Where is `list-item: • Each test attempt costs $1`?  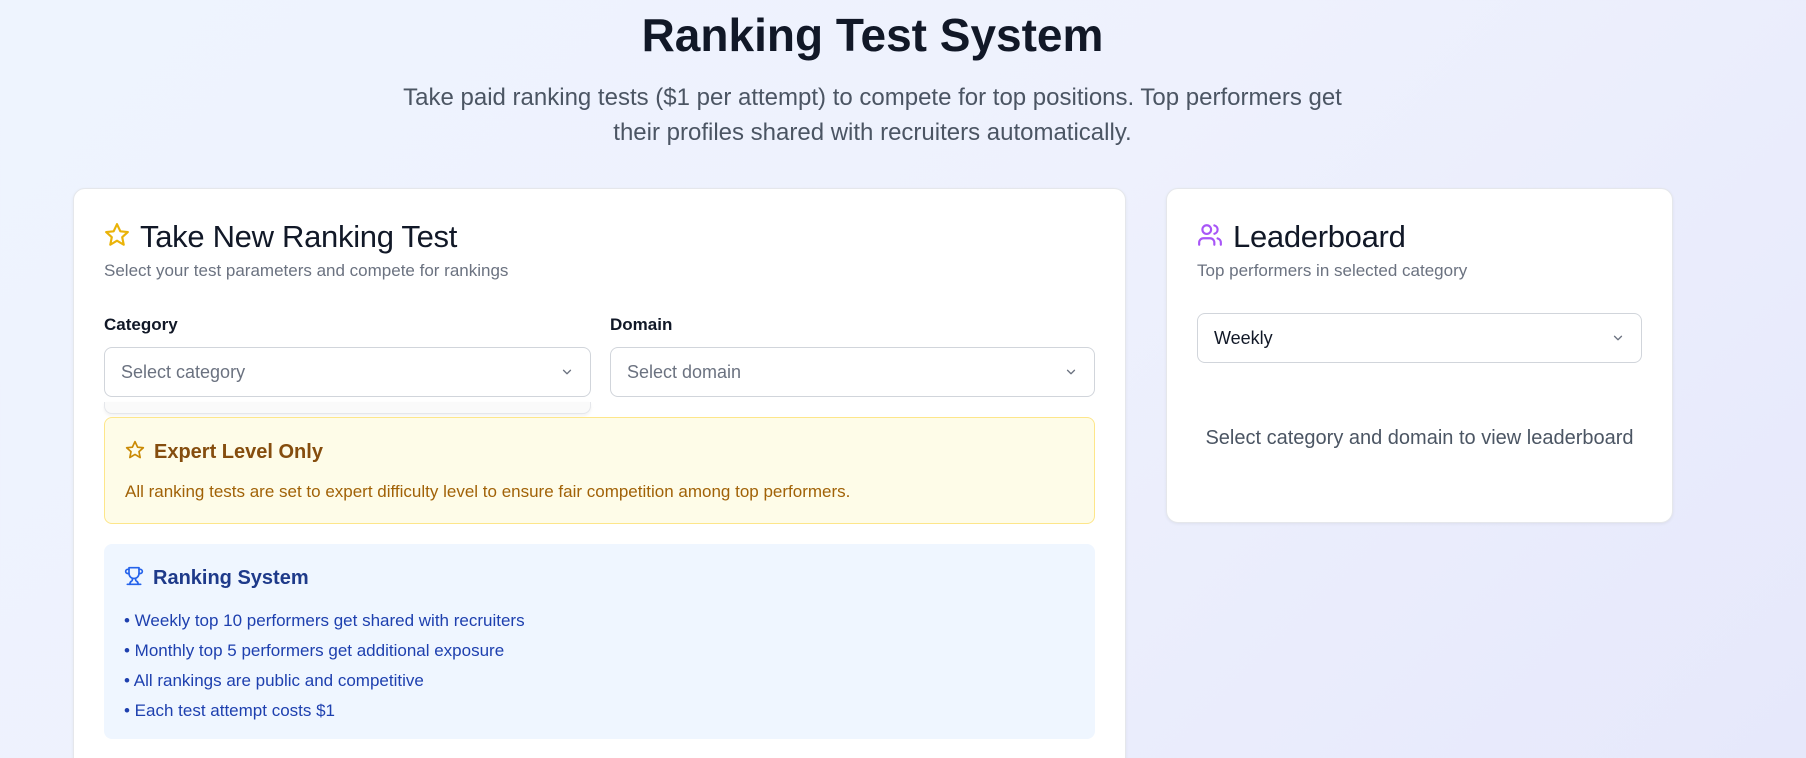 list-item: • Each test attempt costs $1 is located at coordinates (229, 710).